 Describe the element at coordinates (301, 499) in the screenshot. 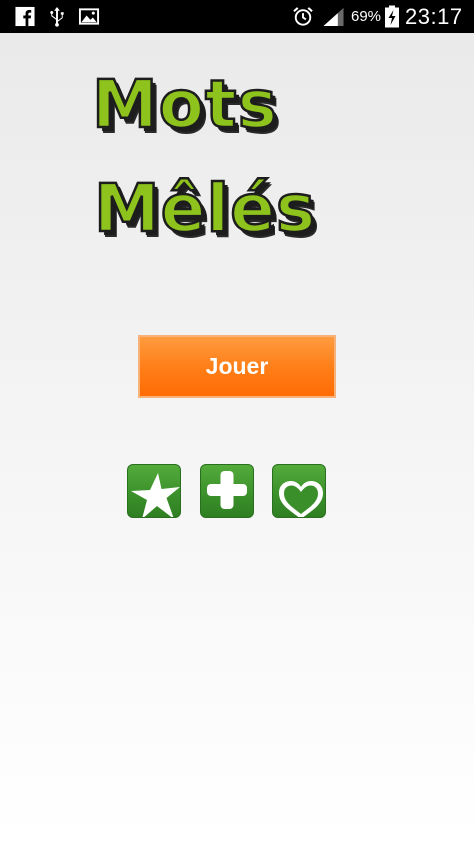

I see `heart-icon` at that location.